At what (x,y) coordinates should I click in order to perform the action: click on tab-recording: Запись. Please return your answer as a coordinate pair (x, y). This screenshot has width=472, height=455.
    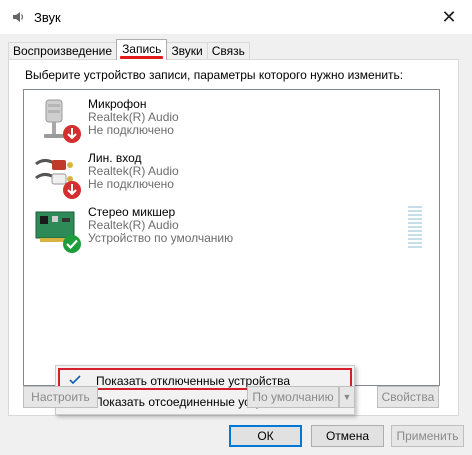
    Looking at the image, I should click on (142, 49).